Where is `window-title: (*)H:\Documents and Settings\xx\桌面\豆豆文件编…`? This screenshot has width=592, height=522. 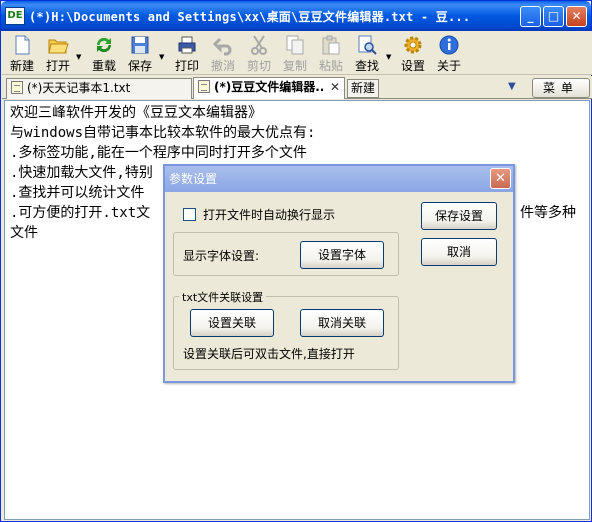 window-title: (*)H:\Documents and Settings\xx\桌面\豆豆文件编… is located at coordinates (250, 17).